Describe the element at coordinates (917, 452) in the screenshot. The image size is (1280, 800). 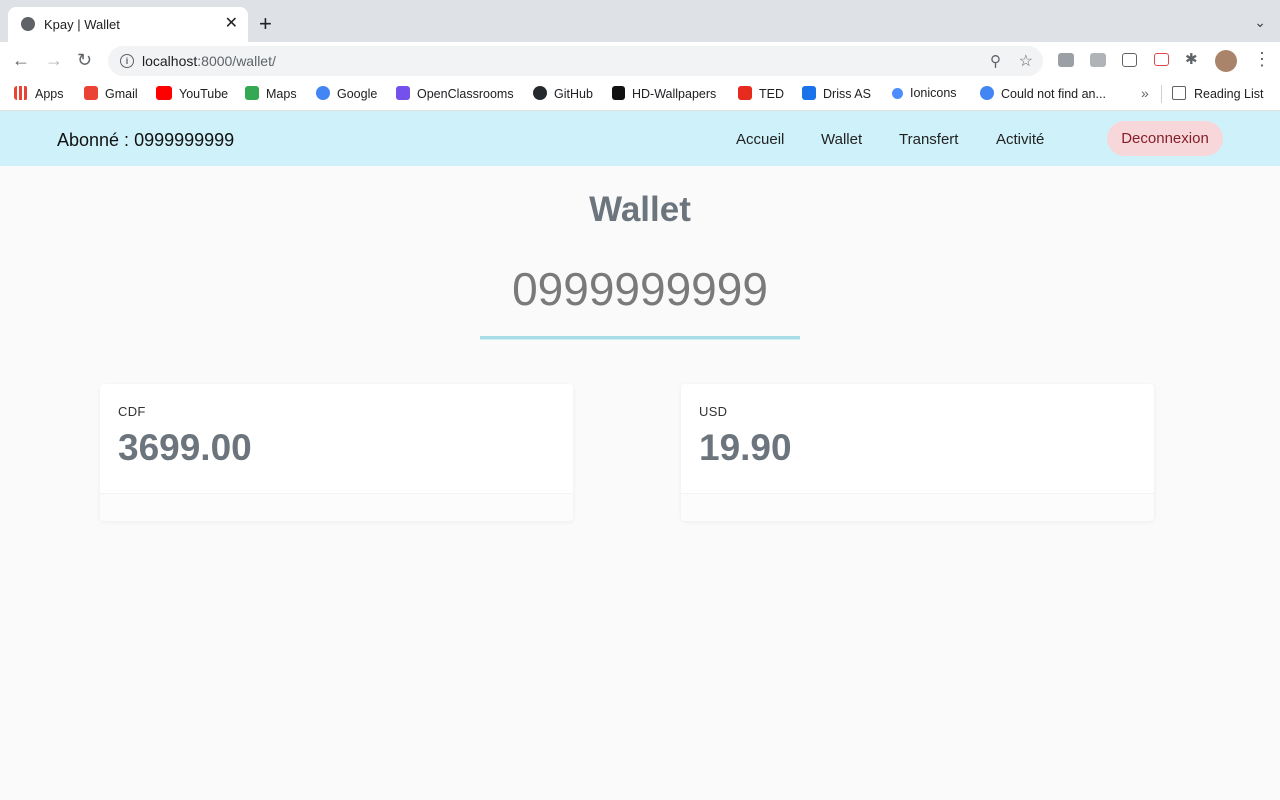
I see `balance-card-usd: USD 19.90` at that location.